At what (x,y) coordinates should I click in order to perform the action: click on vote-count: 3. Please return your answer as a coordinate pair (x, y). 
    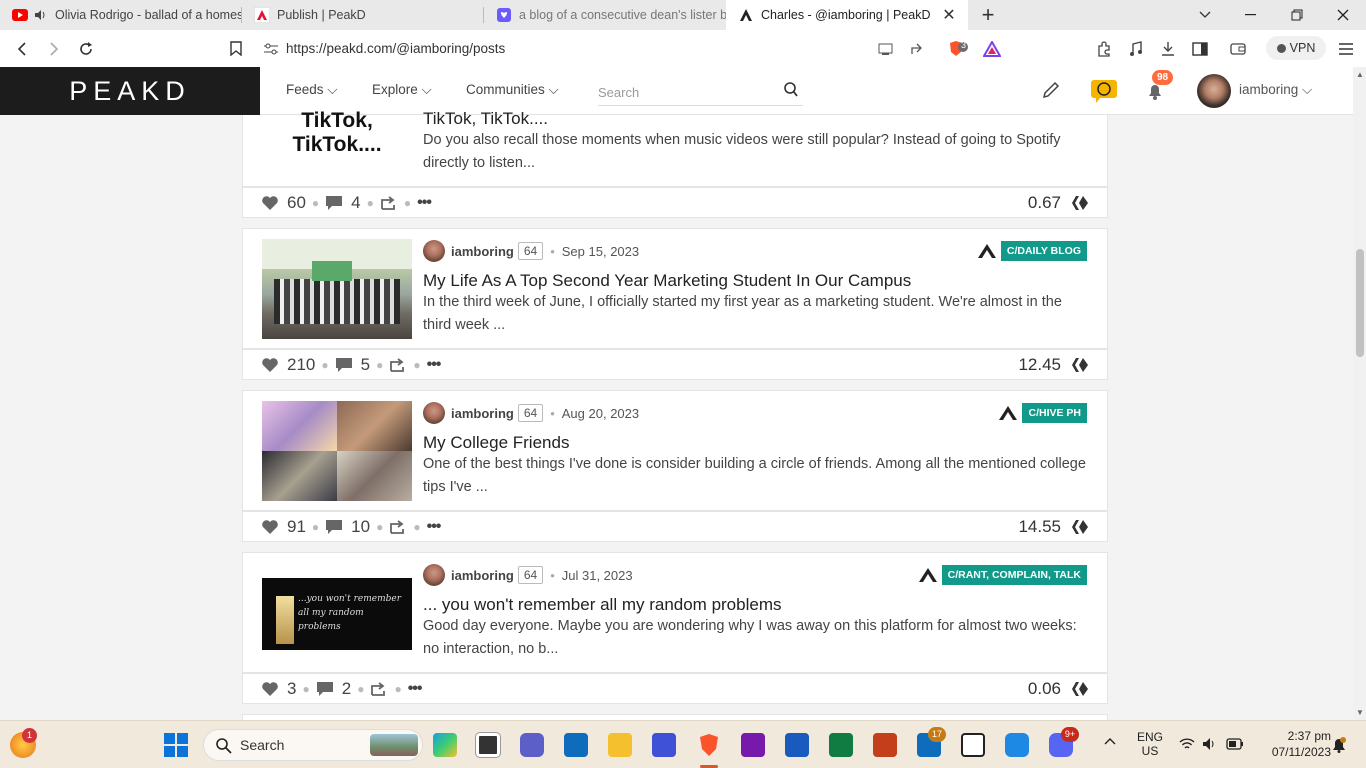
    Looking at the image, I should click on (291, 689).